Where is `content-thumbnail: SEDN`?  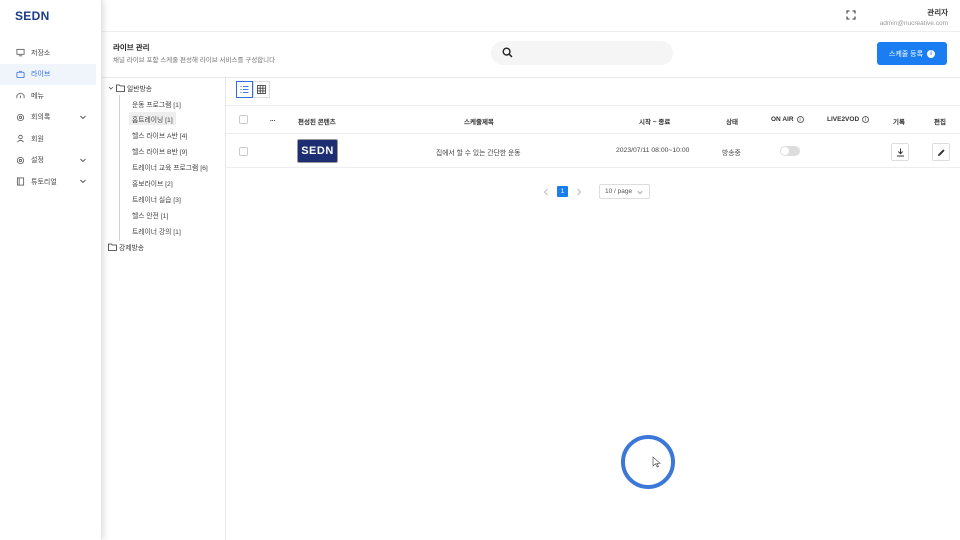
content-thumbnail: SEDN is located at coordinates (317, 151).